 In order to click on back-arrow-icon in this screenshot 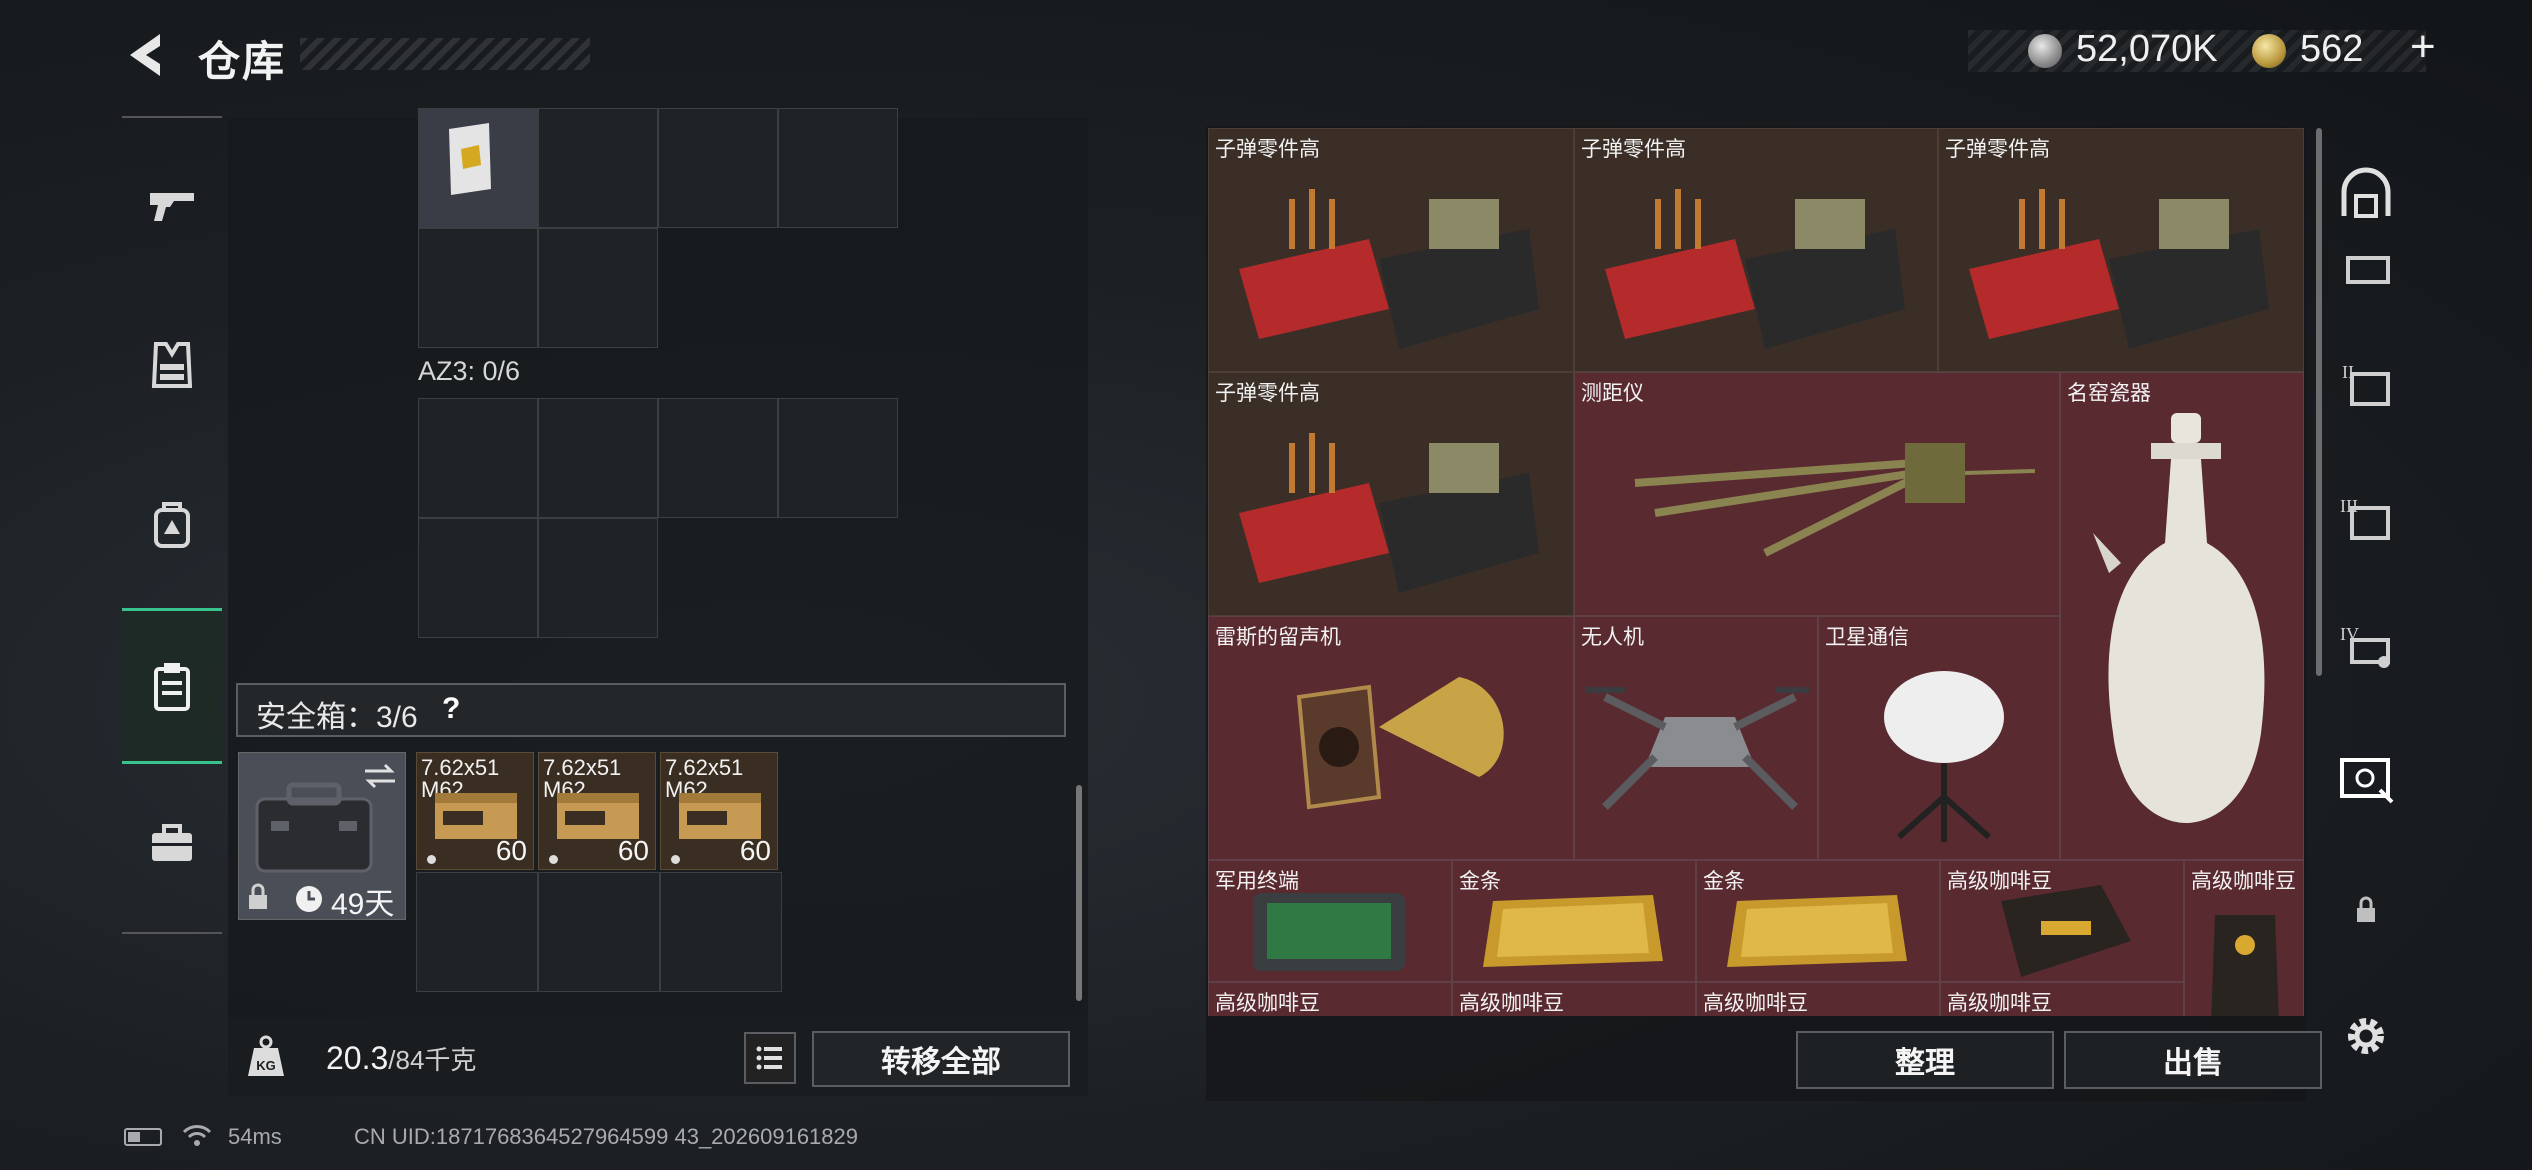, I will do `click(147, 55)`.